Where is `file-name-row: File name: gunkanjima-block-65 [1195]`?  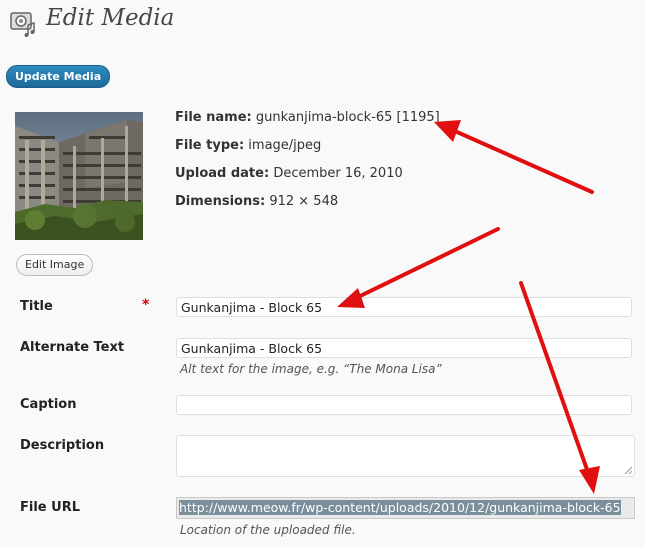 file-name-row: File name: gunkanjima-block-65 [1195] is located at coordinates (307, 117).